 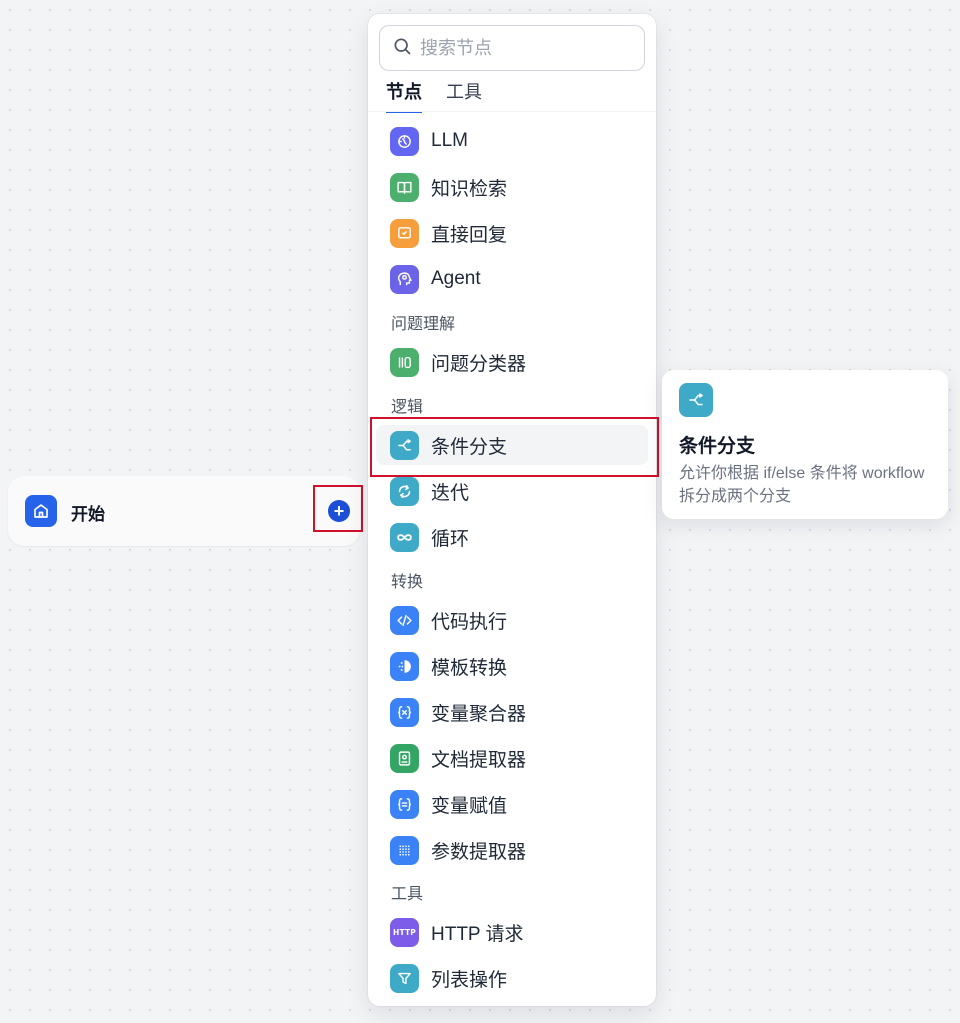 What do you see at coordinates (512, 978) in the screenshot?
I see `list-item-listop: 列表操作` at bounding box center [512, 978].